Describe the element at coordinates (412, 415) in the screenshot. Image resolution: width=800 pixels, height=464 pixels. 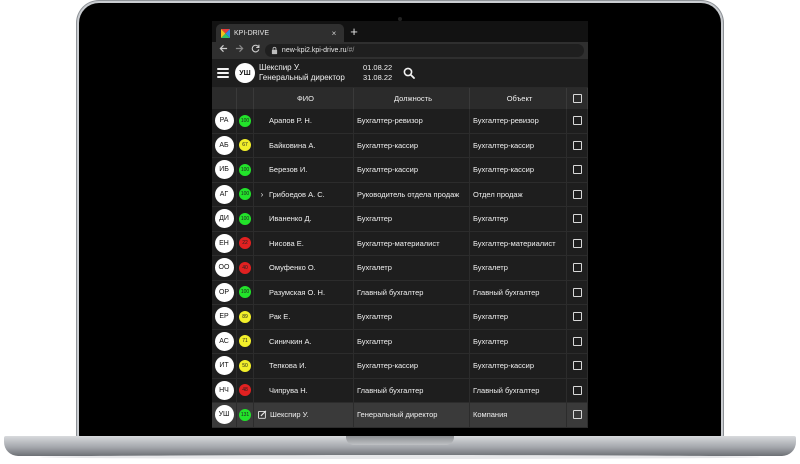
I see `position-cell: Генеральный директор` at that location.